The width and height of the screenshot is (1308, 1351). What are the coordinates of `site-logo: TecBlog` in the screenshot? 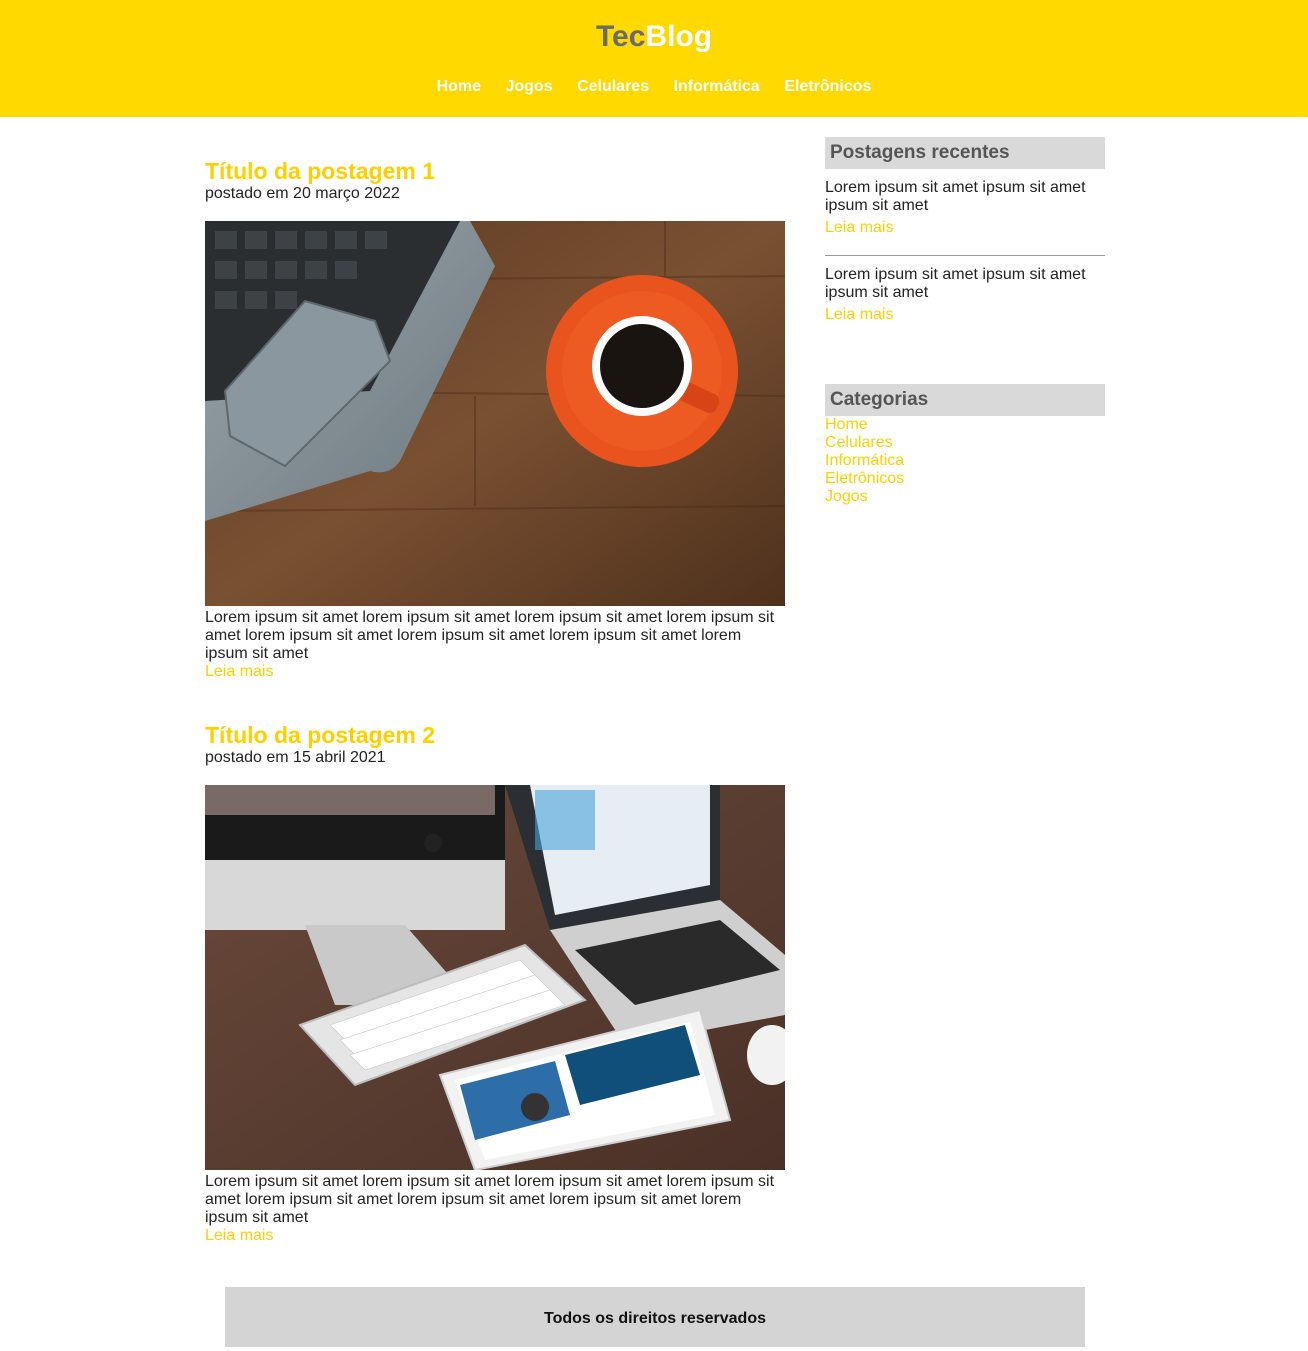 It's located at (654, 37).